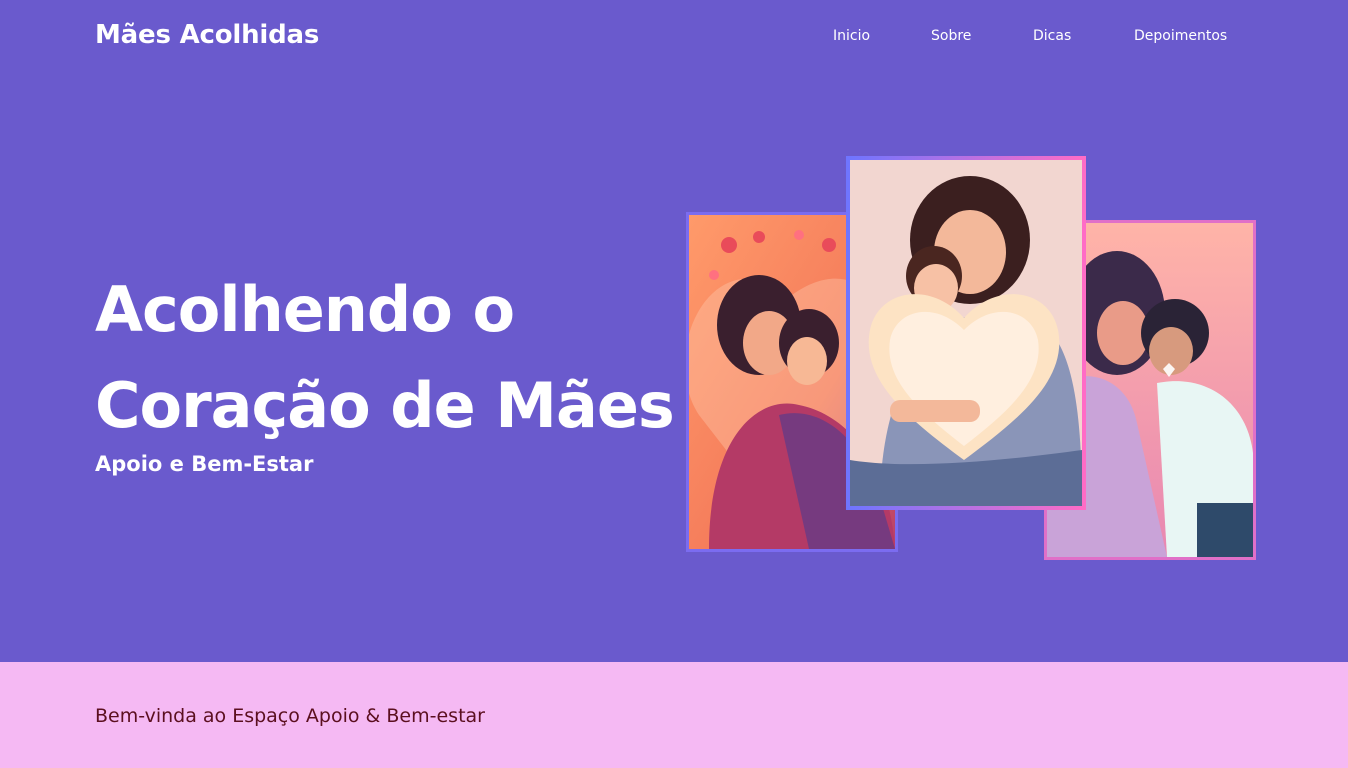 The image size is (1348, 768). What do you see at coordinates (385, 405) in the screenshot?
I see `hero-headline-line-2: Coração de Mães` at bounding box center [385, 405].